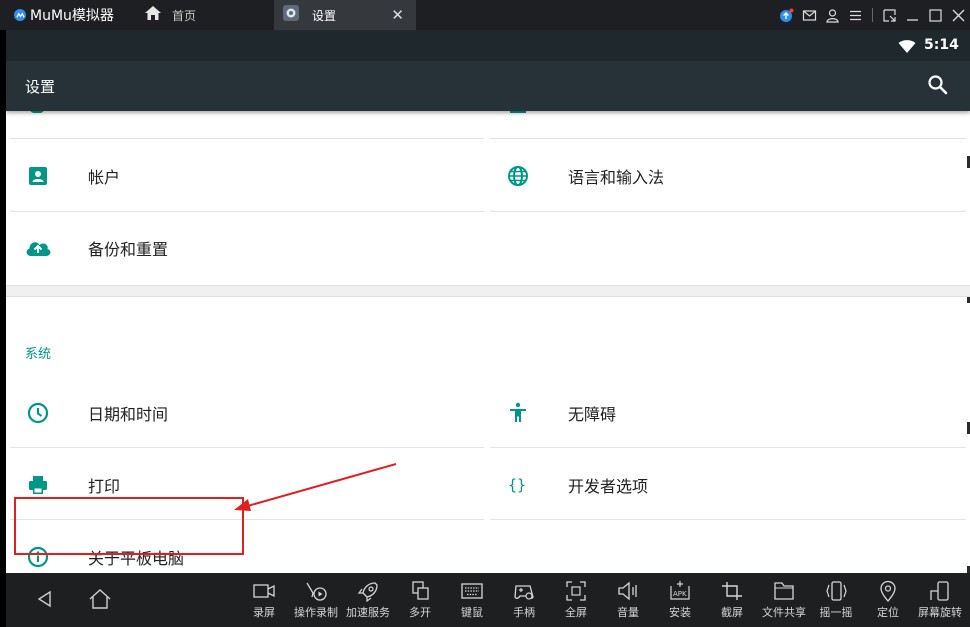  What do you see at coordinates (832, 15) in the screenshot?
I see `user-icon` at bounding box center [832, 15].